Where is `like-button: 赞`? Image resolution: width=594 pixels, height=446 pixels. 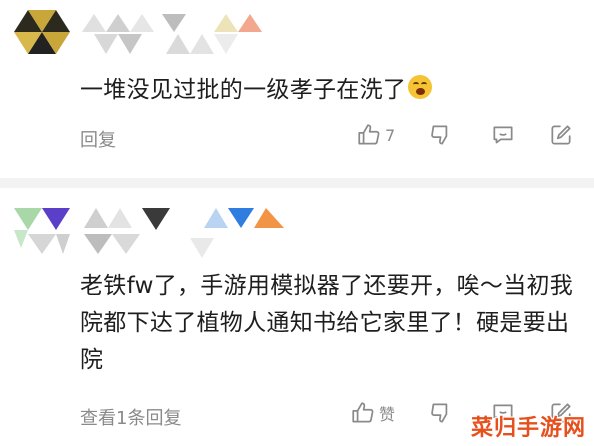 like-button: 赞 is located at coordinates (372, 413).